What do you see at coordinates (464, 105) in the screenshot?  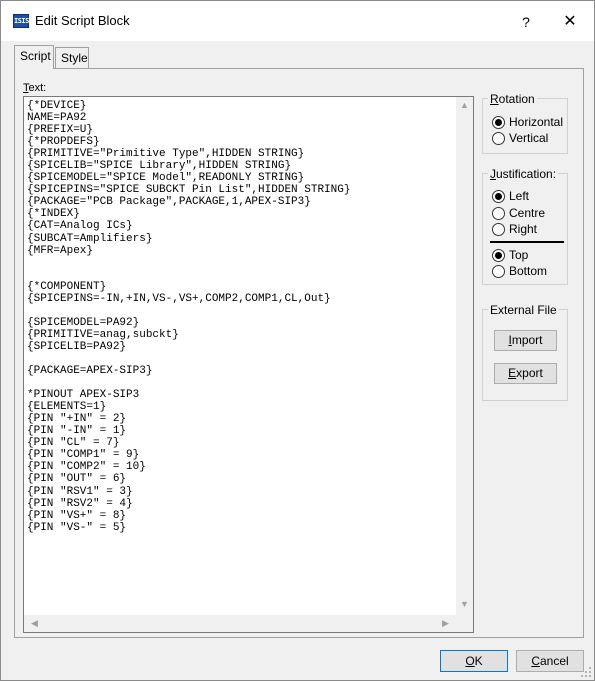 I see `scroll-up-icon: ▲` at bounding box center [464, 105].